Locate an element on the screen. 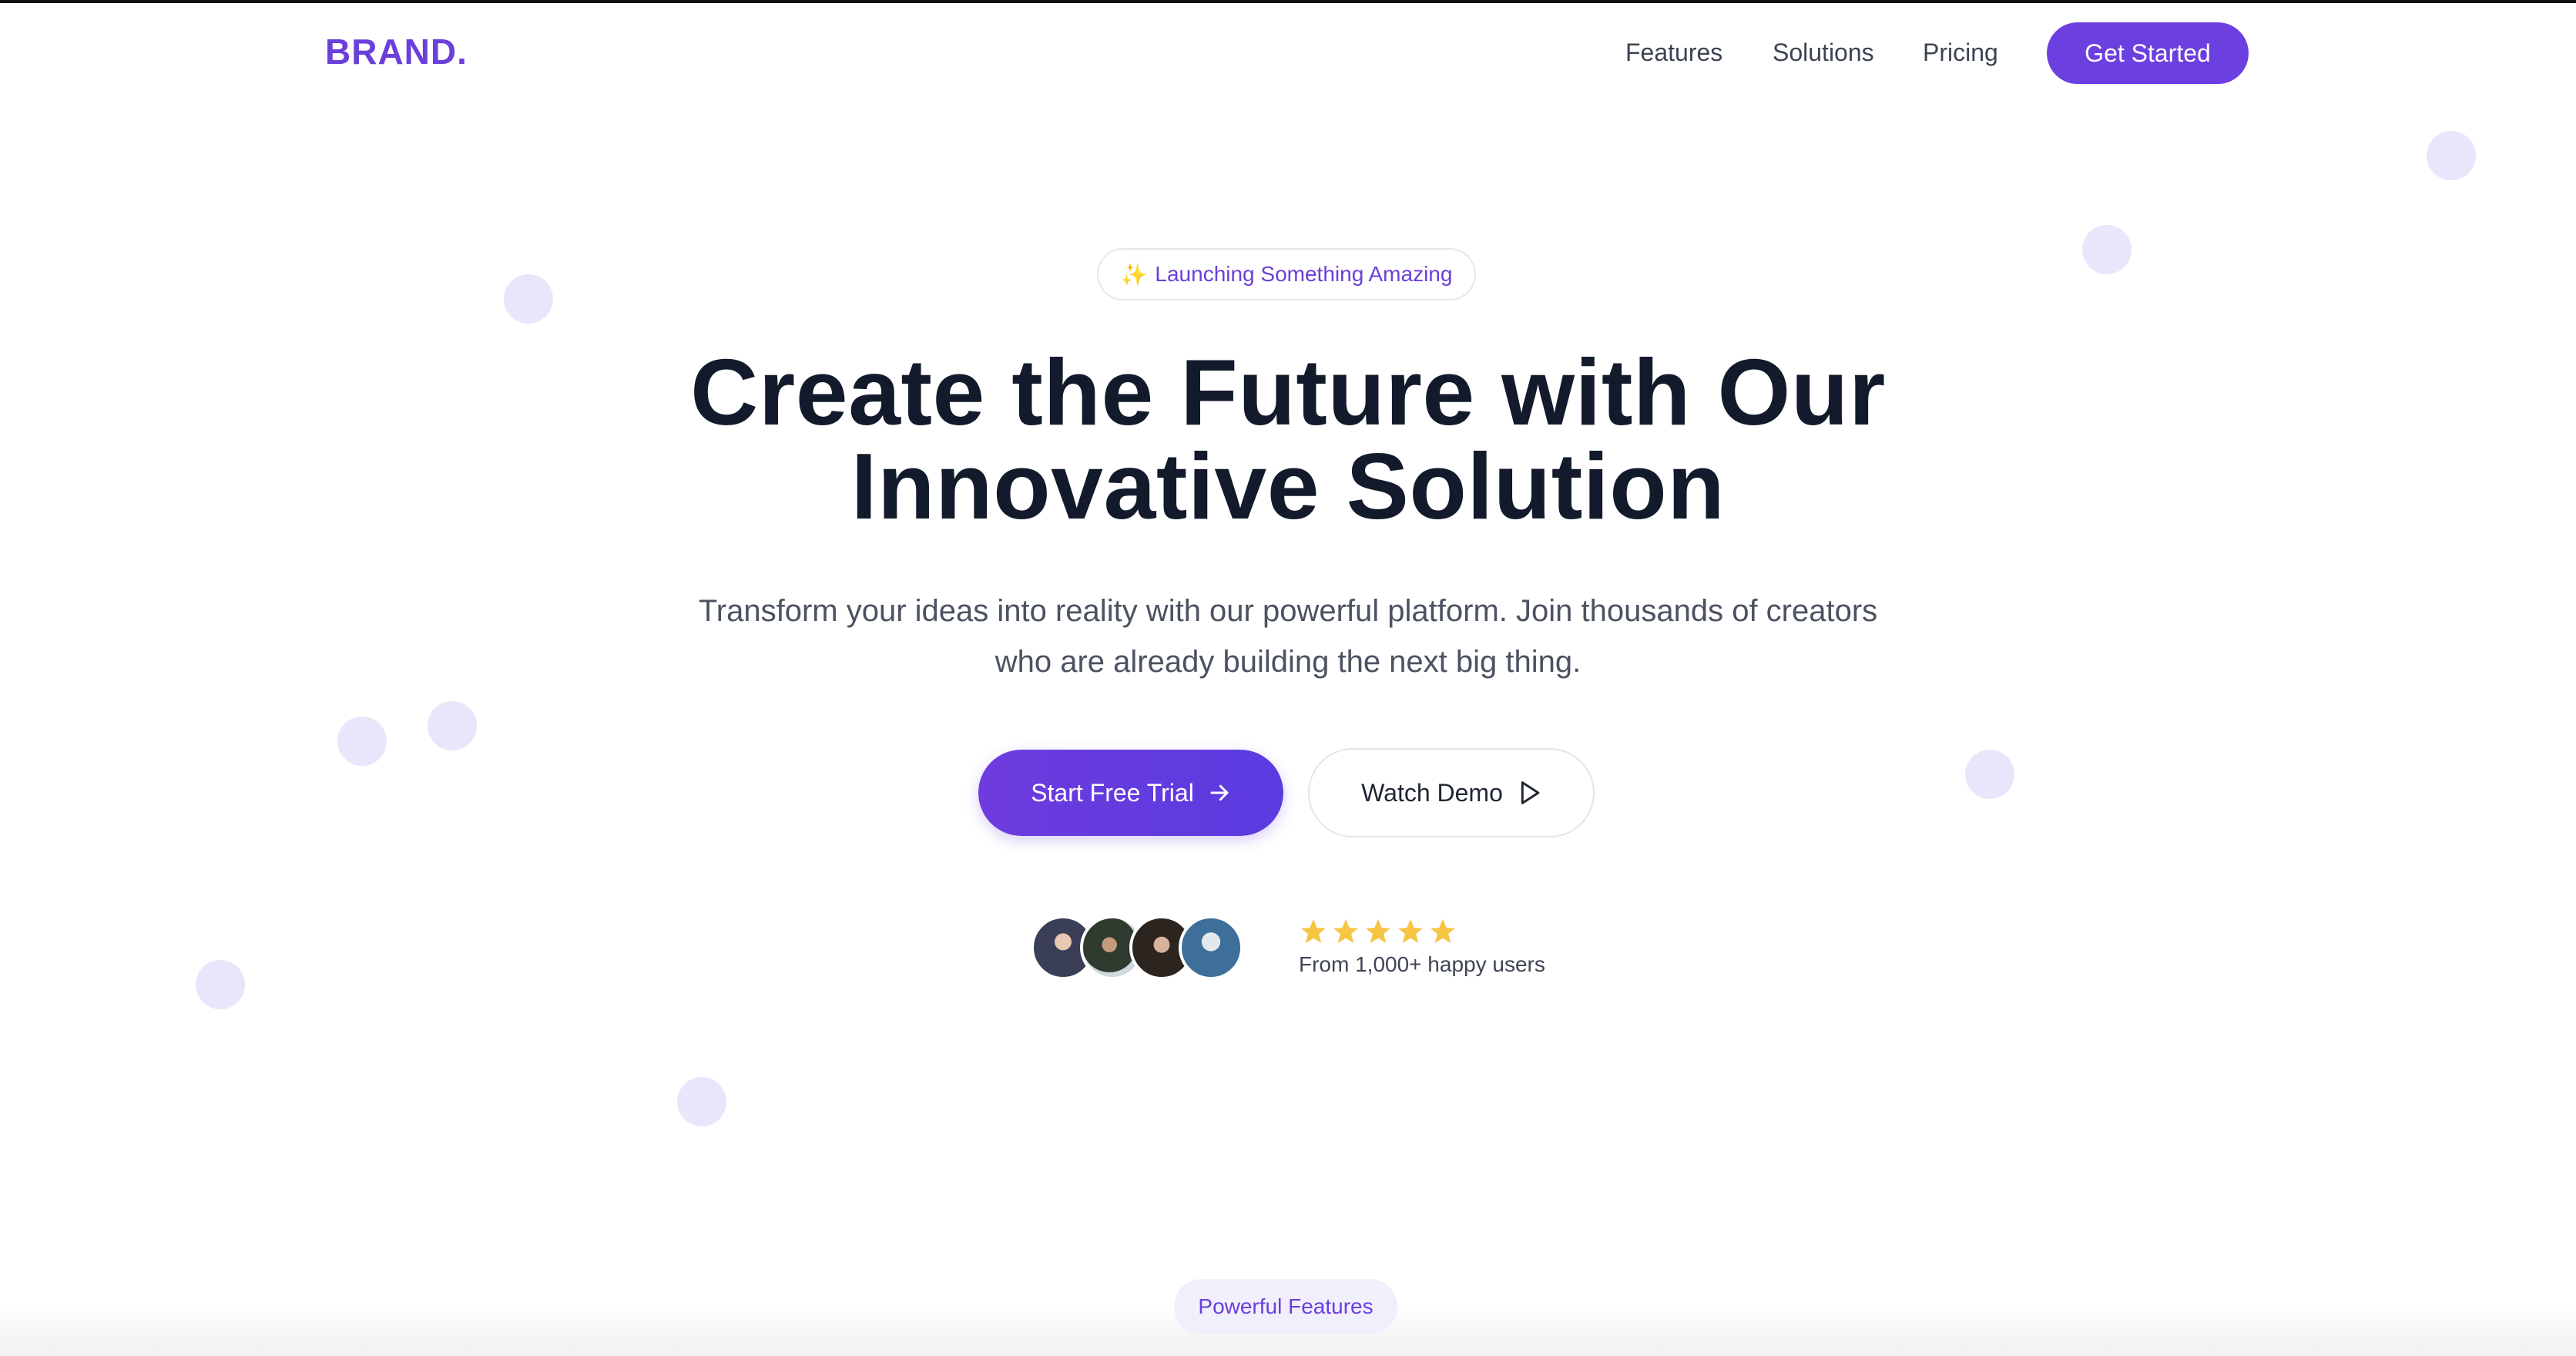  get-started-button: Get Started is located at coordinates (2148, 53).